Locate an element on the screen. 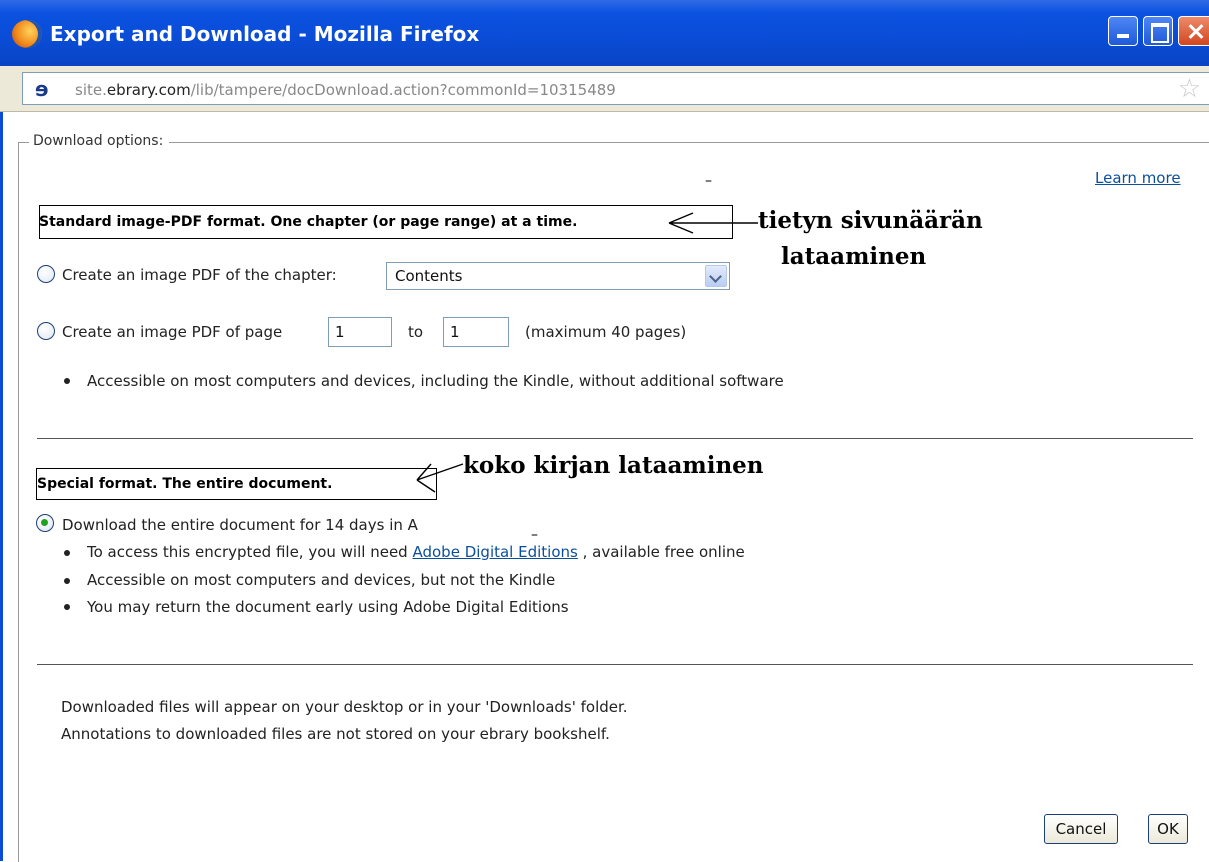  annotation-arrows is located at coordinates (587, 352).